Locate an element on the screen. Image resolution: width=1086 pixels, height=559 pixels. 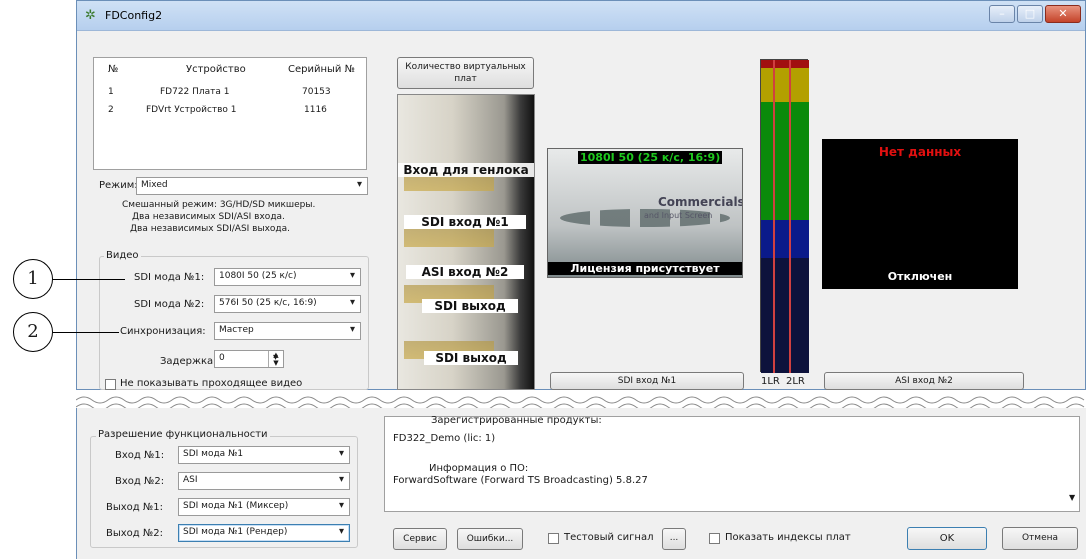
window-title: FDConfig2 is located at coordinates (134, 15).